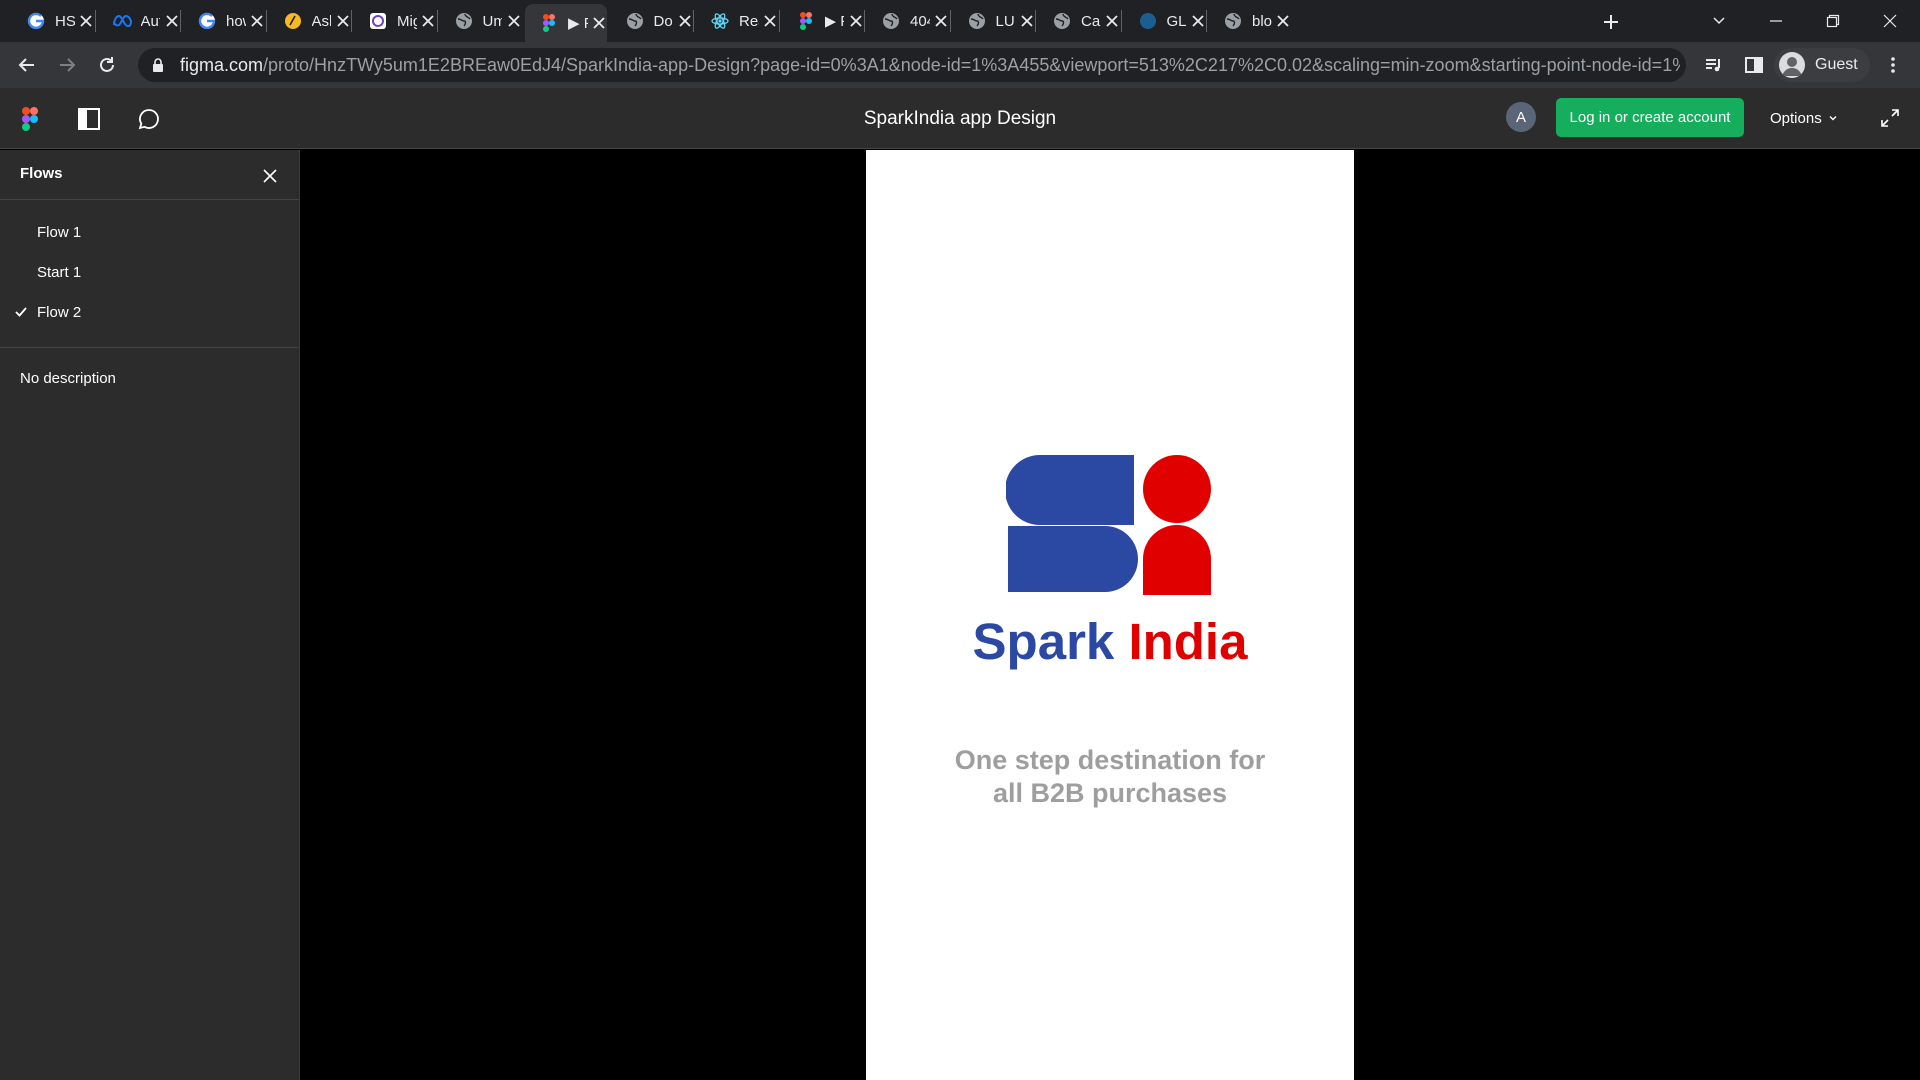  Describe the element at coordinates (270, 176) in the screenshot. I see `close-flows-panel-button` at that location.